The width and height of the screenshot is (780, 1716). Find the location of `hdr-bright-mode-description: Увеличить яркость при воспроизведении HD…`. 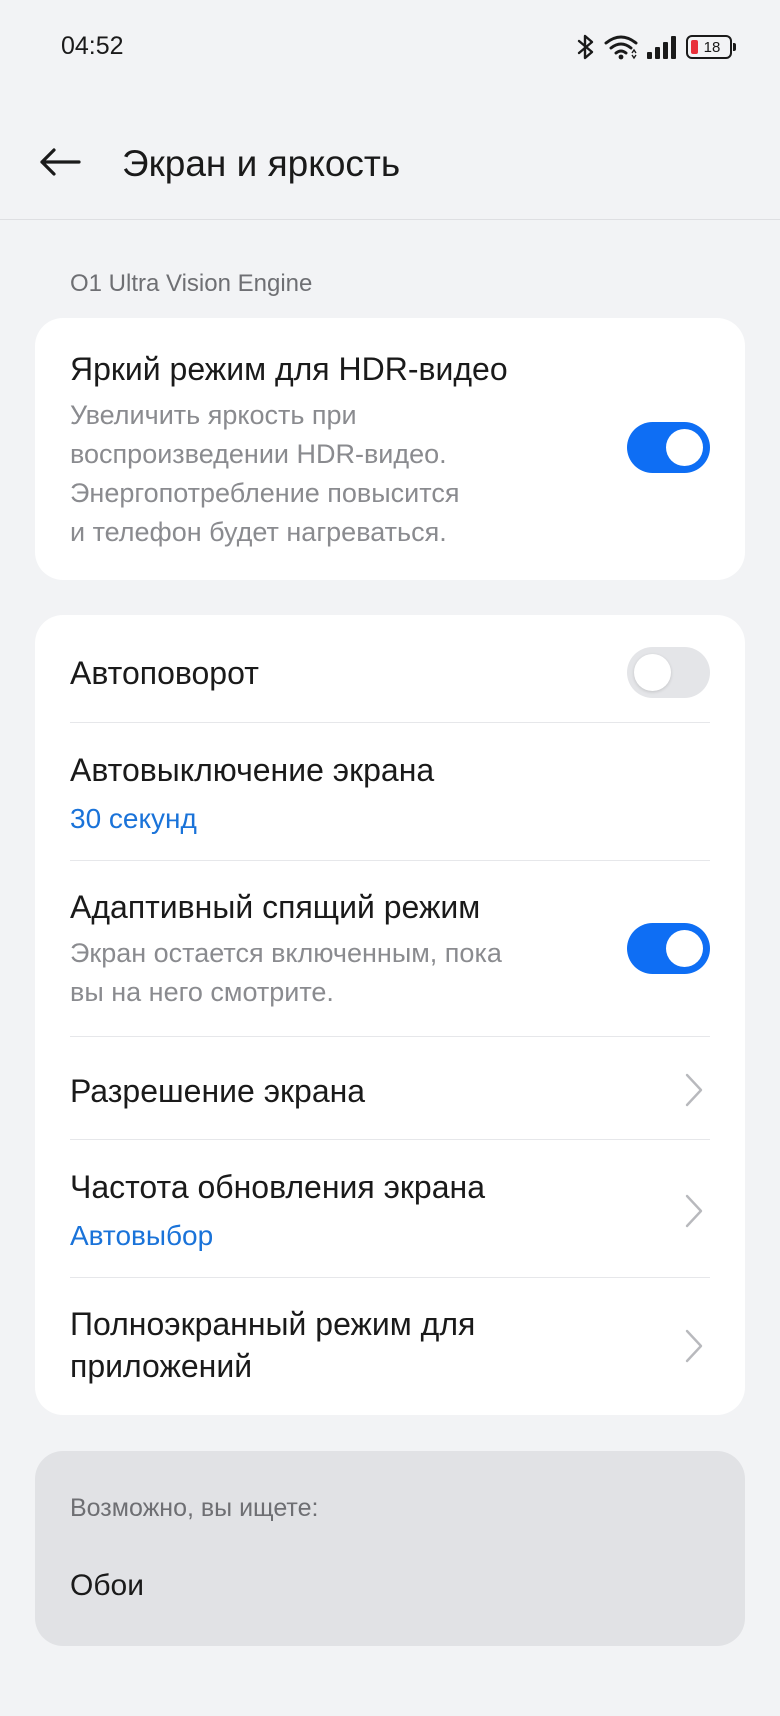

hdr-bright-mode-description: Увеличить яркость при воспроизведении HD… is located at coordinates (390, 474).